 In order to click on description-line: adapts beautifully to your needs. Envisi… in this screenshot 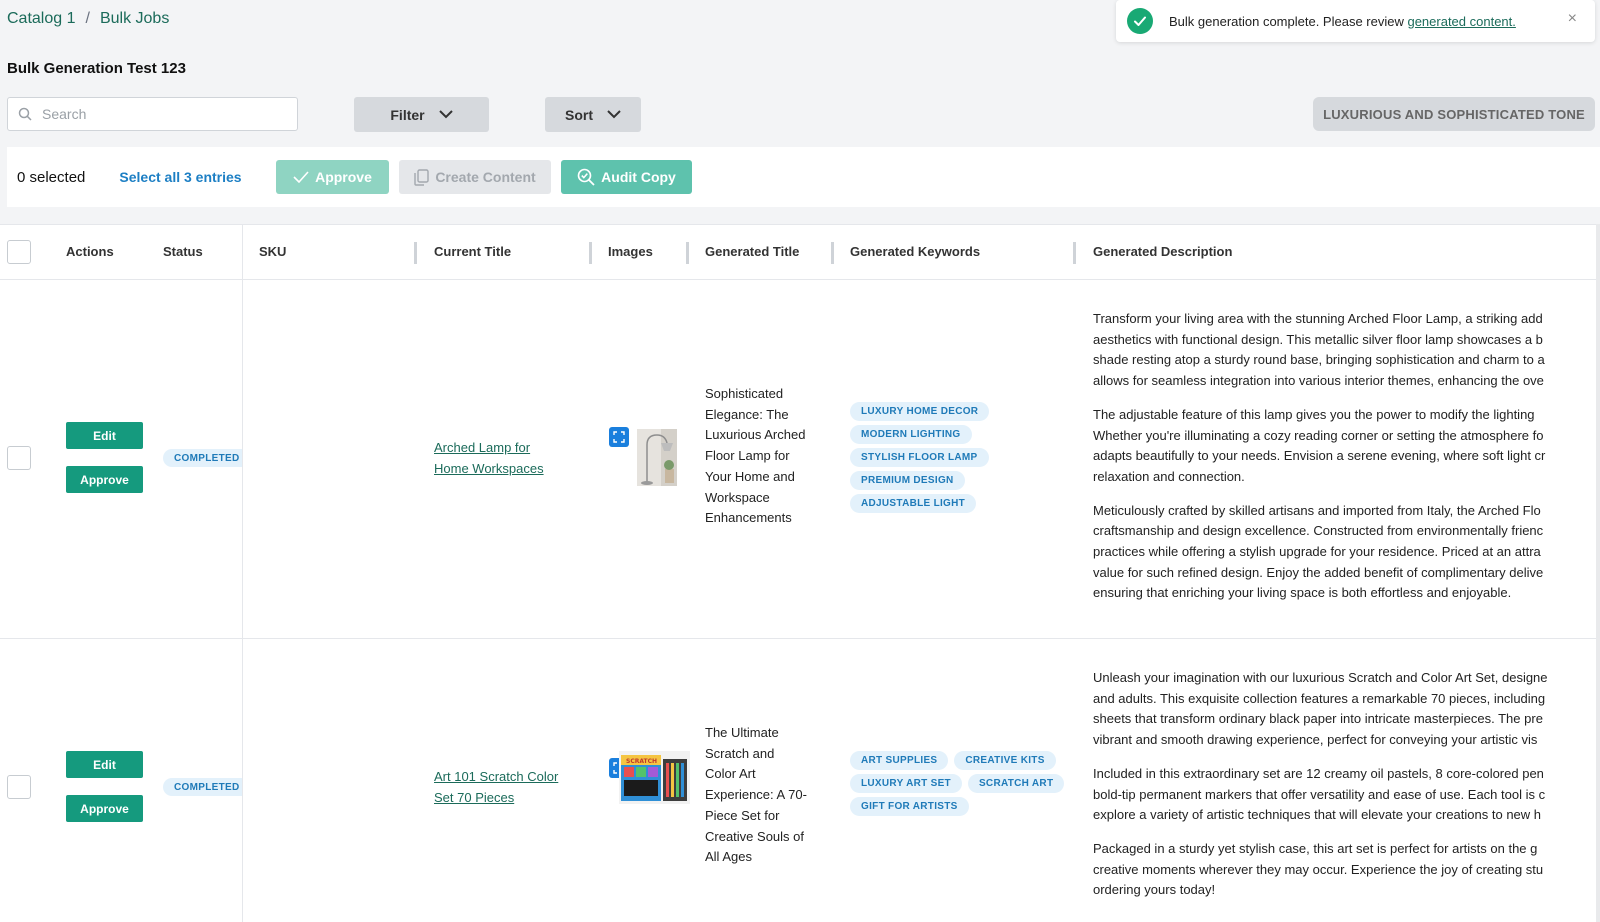, I will do `click(1319, 456)`.